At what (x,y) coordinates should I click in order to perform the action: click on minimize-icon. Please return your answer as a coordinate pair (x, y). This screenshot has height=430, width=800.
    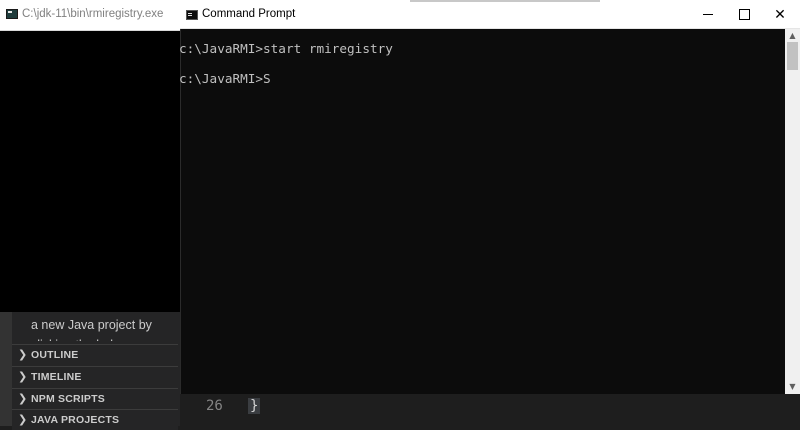
    Looking at the image, I should click on (708, 14).